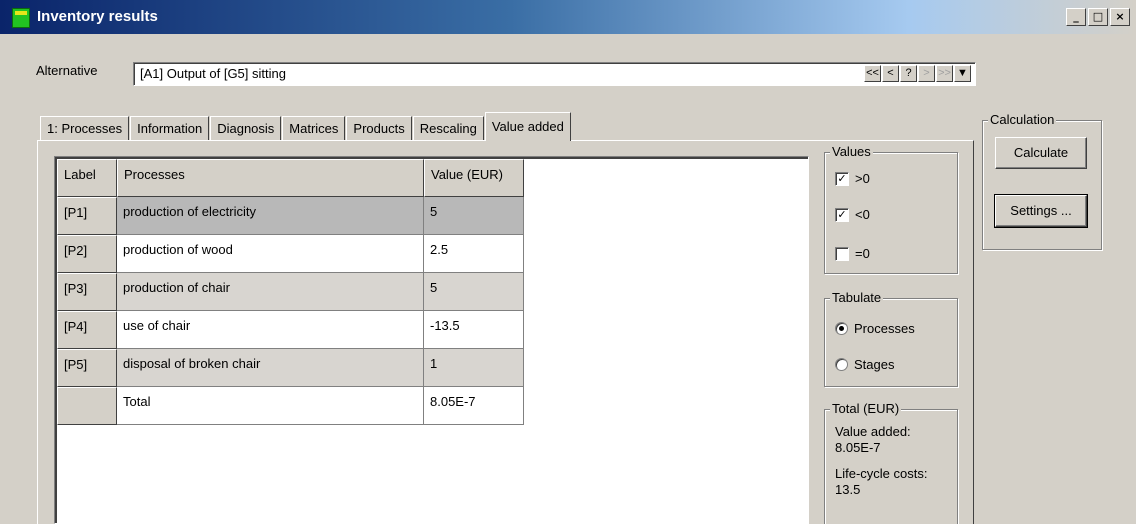 The width and height of the screenshot is (1136, 524). Describe the element at coordinates (842, 178) in the screenshot. I see `checkbox-positive: ✓` at that location.